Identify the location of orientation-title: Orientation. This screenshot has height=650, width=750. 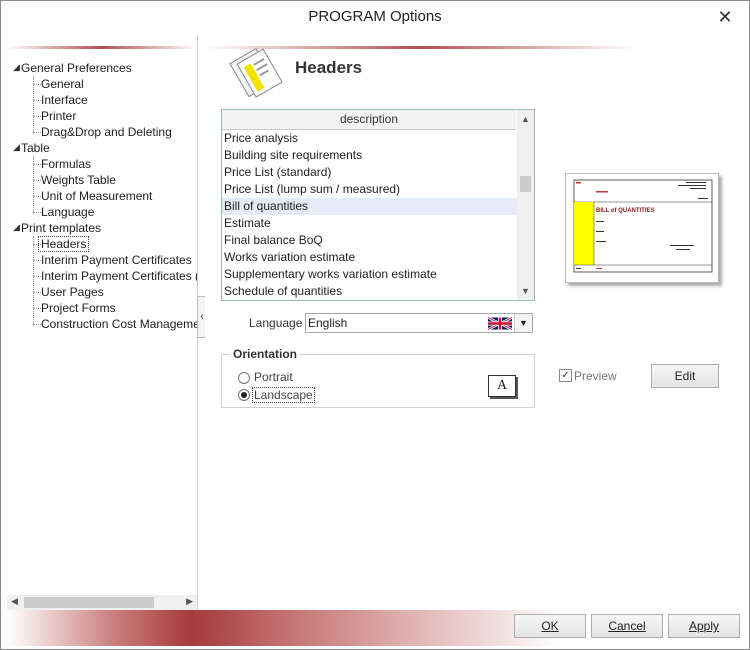
(265, 354).